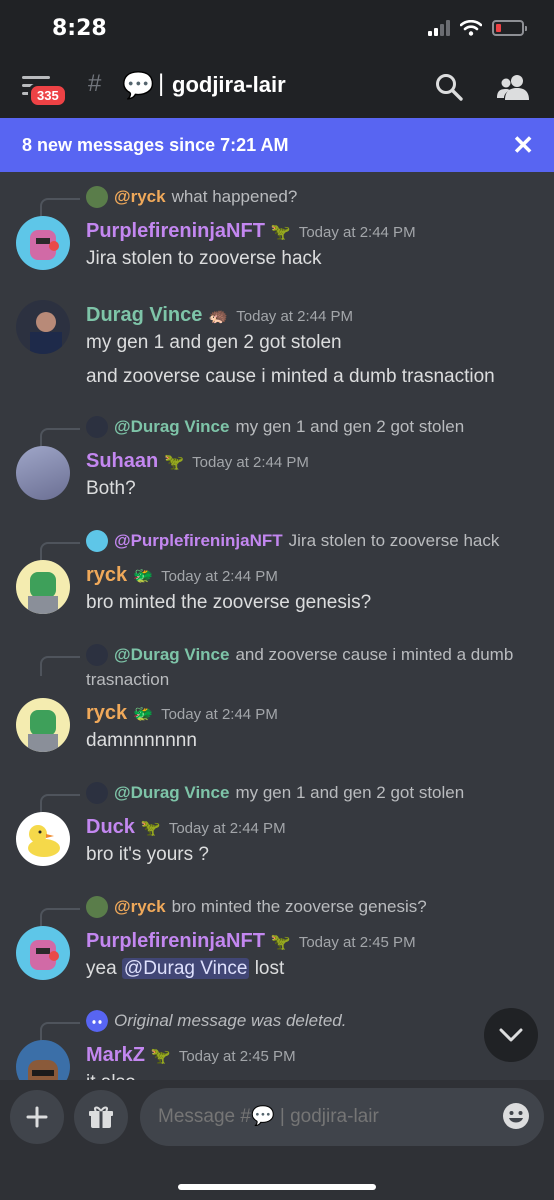 This screenshot has height=1200, width=554. Describe the element at coordinates (144, 315) in the screenshot. I see `author-name: Durag Vince` at that location.